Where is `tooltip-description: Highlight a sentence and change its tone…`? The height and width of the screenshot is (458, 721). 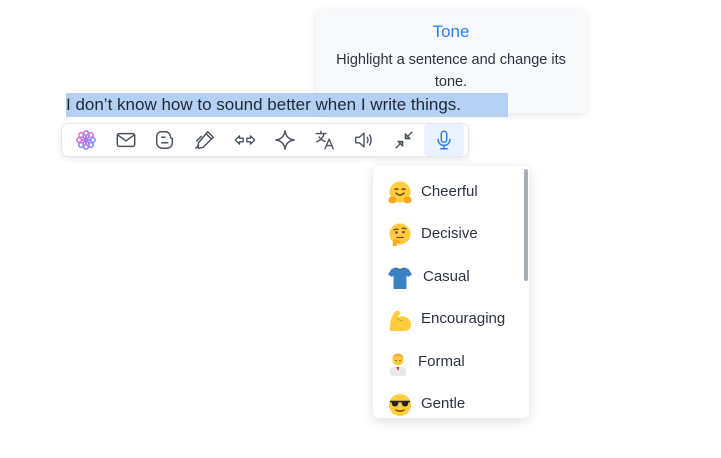
tooltip-description: Highlight a sentence and change its tone… is located at coordinates (451, 71).